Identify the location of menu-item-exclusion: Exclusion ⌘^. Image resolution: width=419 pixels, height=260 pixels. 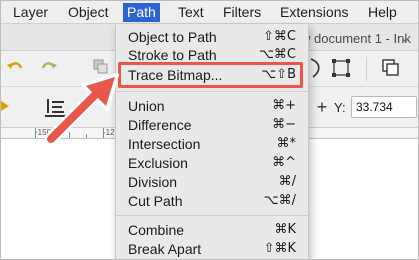
(213, 163).